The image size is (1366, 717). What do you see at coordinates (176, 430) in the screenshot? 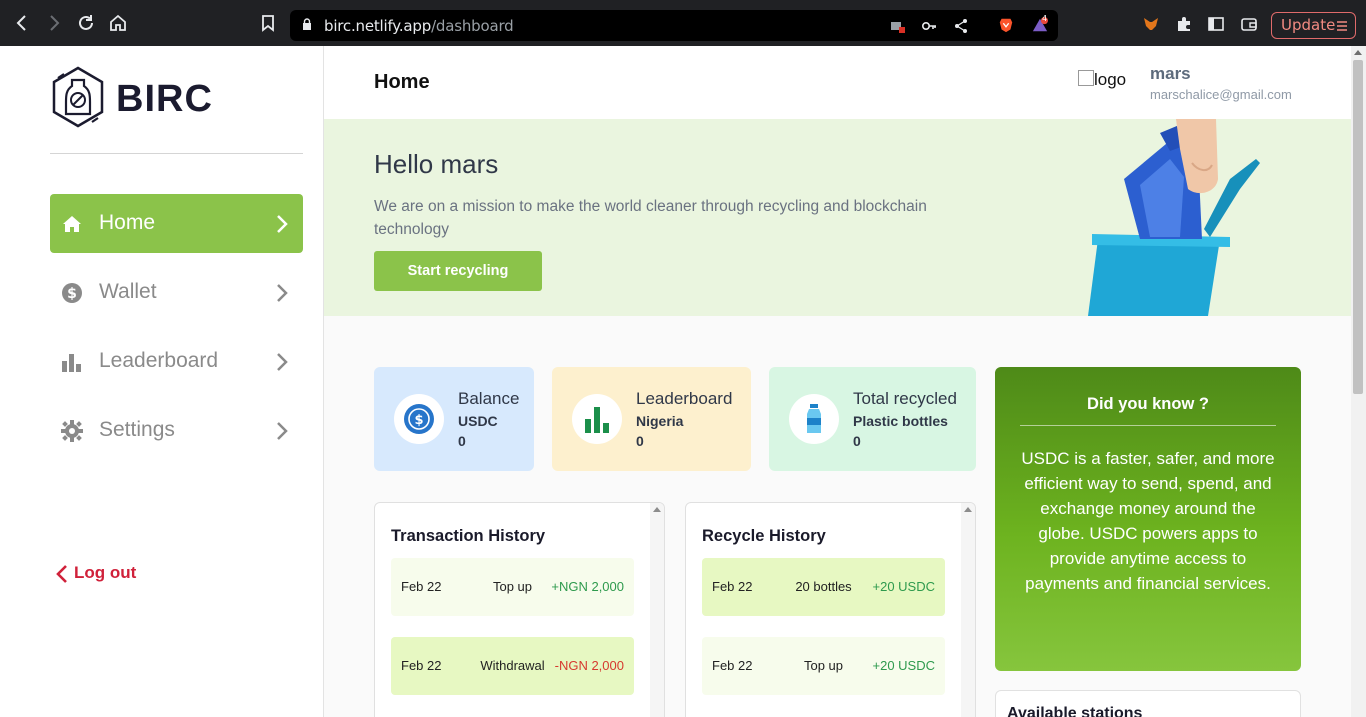
I see `sidebar-item-settings: Settings` at bounding box center [176, 430].